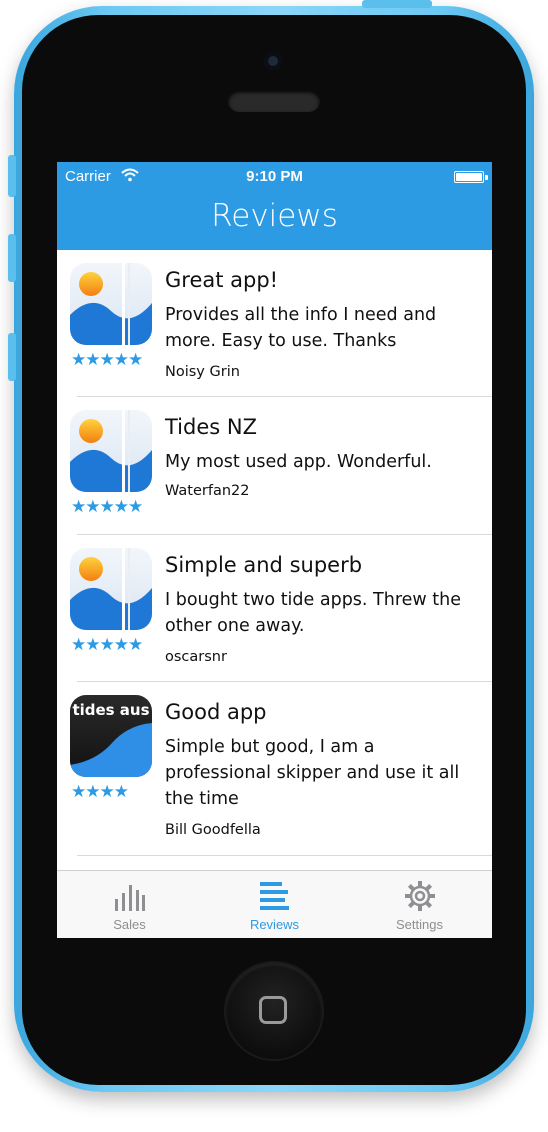  Describe the element at coordinates (100, 792) in the screenshot. I see `star-rating: ★★★★` at that location.